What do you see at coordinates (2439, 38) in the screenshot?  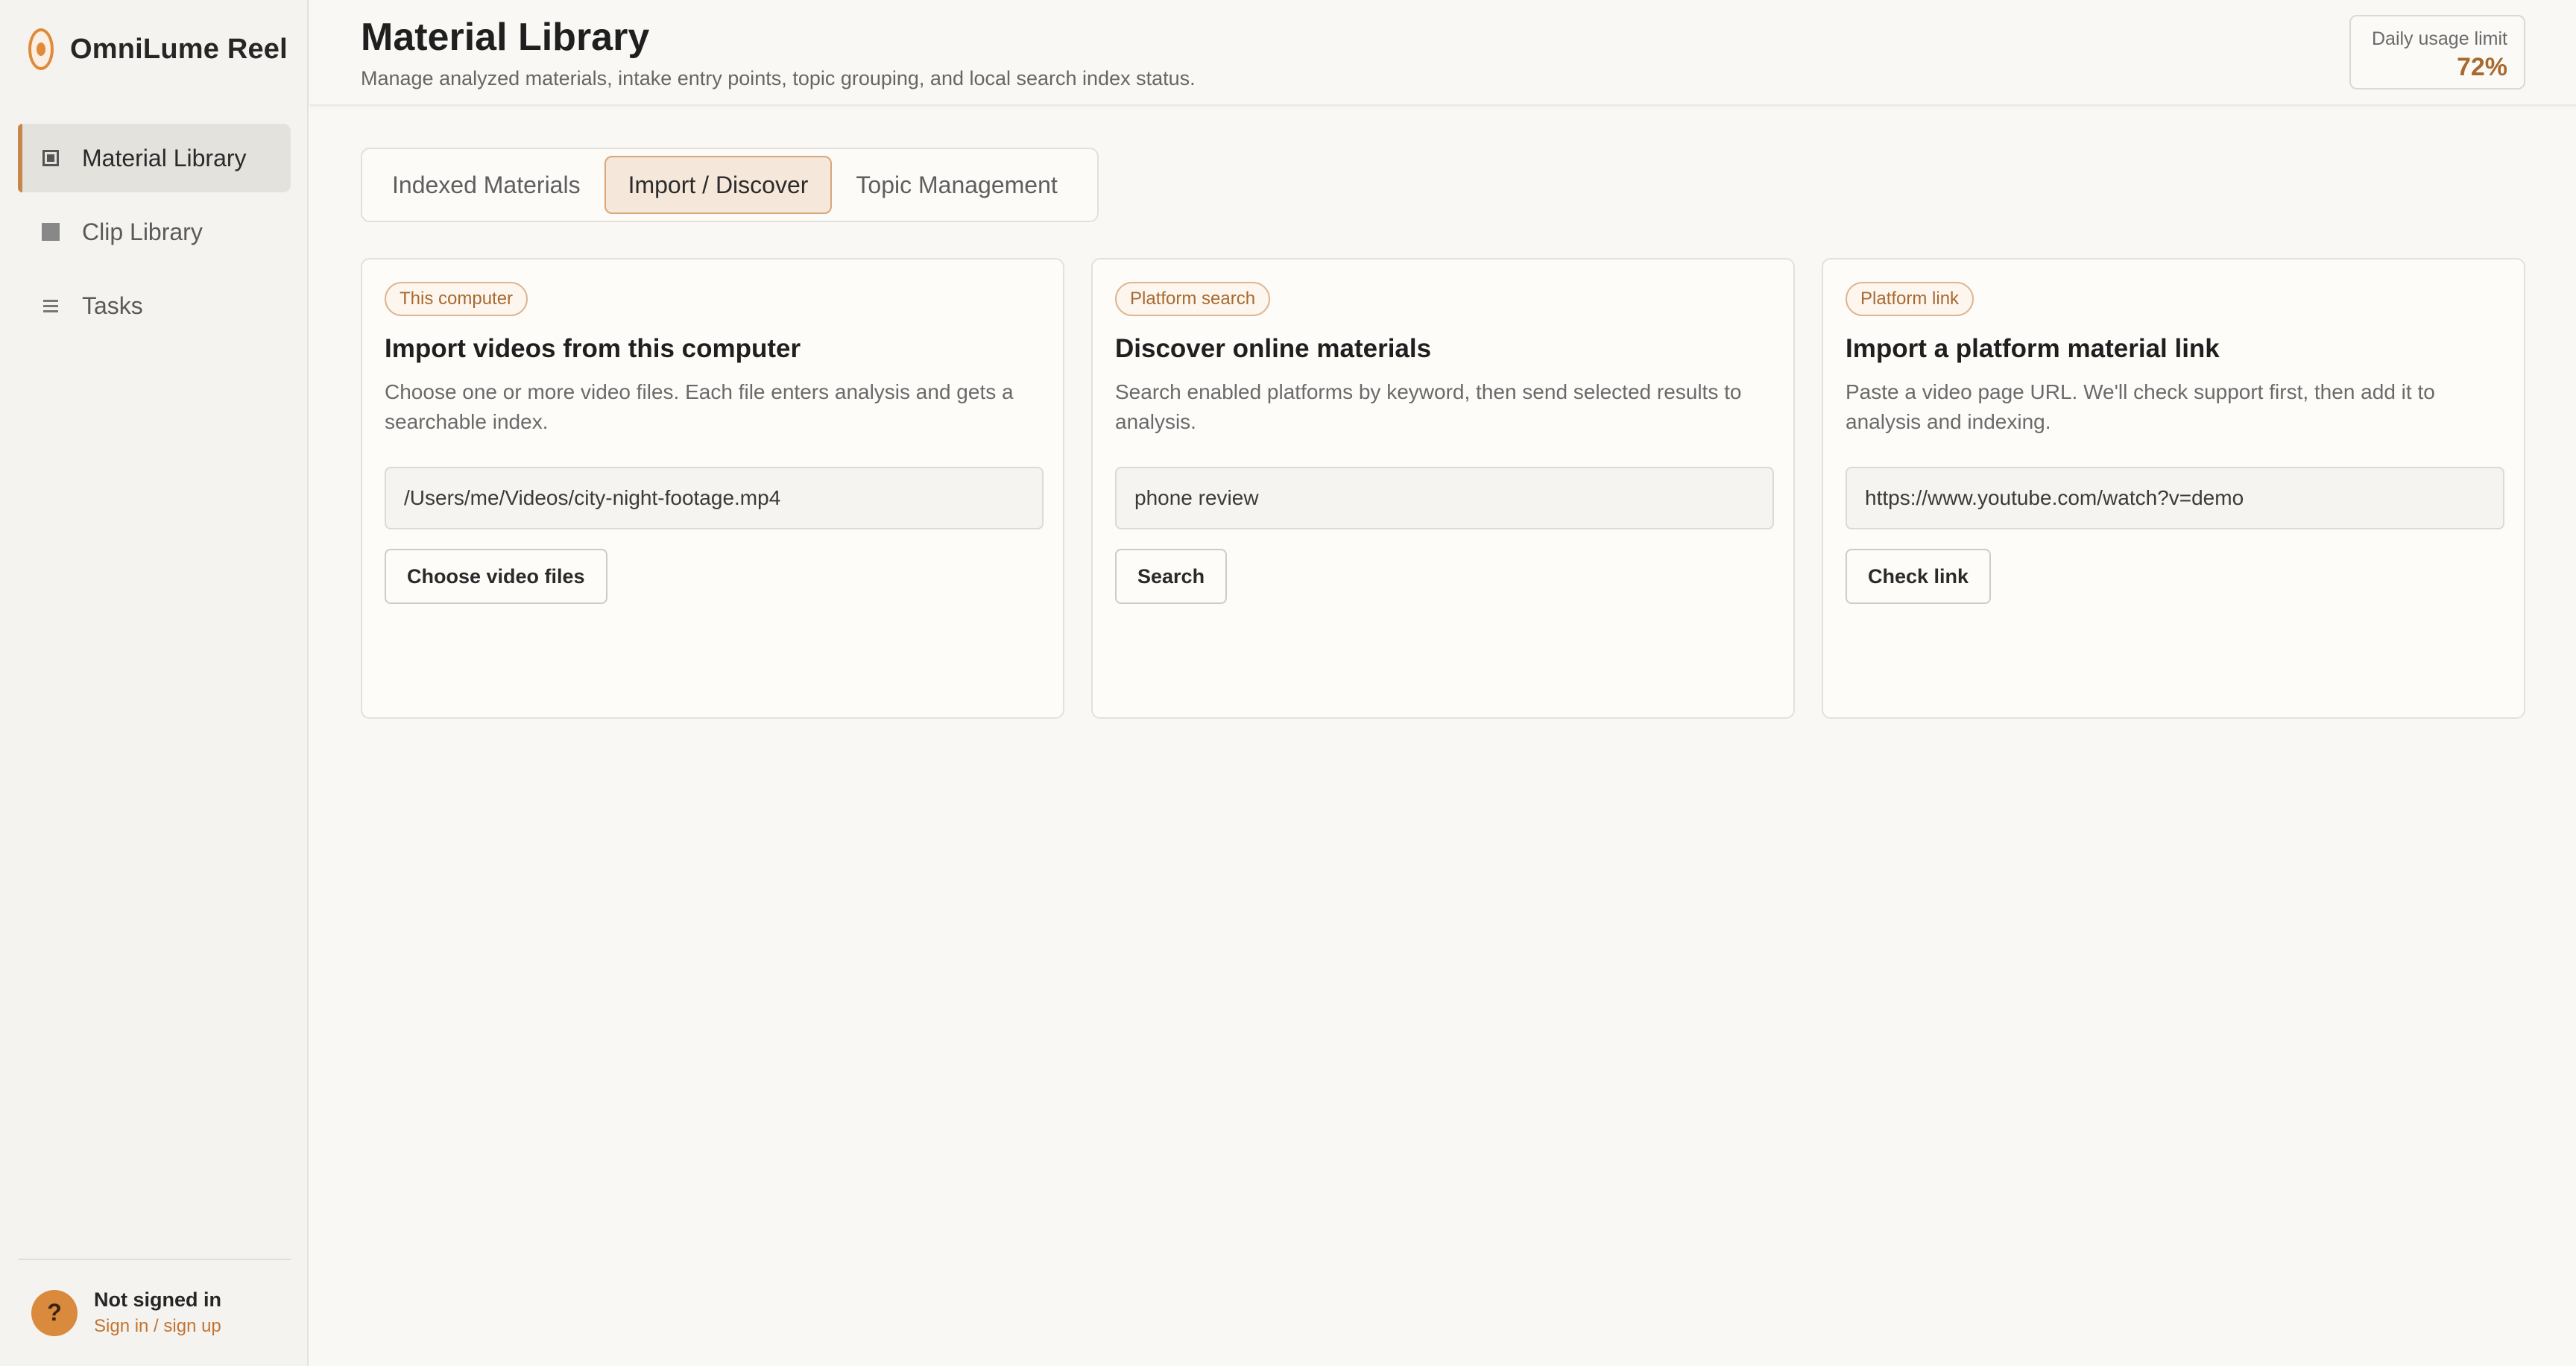 I see `usage-limit-label: Daily usage limit` at bounding box center [2439, 38].